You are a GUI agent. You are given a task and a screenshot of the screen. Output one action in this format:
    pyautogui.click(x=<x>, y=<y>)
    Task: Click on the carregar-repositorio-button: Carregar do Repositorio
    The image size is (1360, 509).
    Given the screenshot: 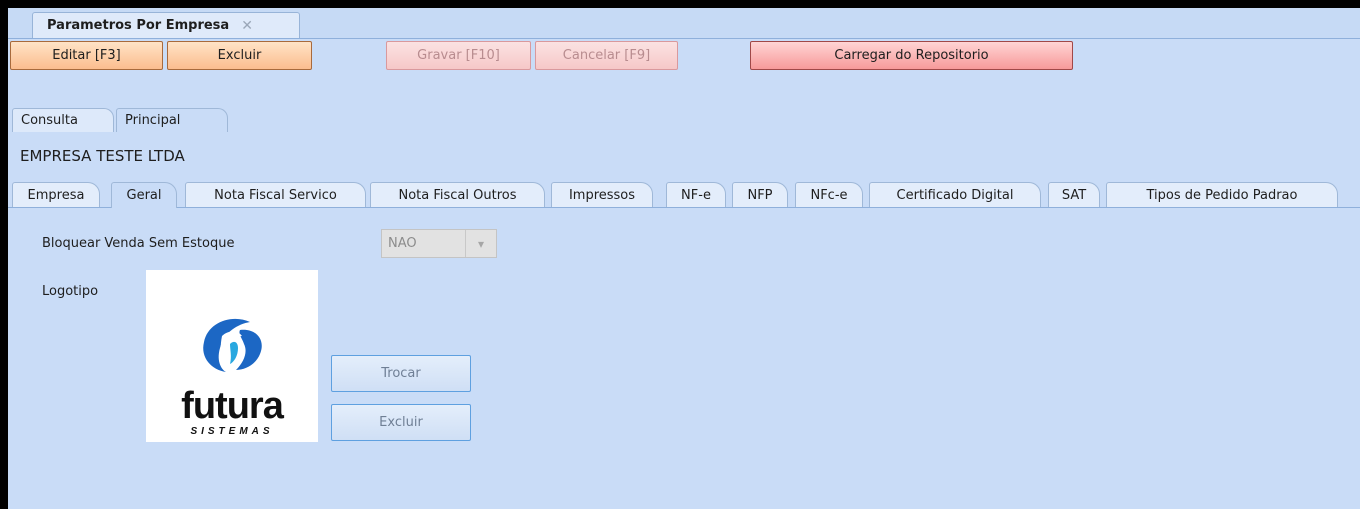 What is the action you would take?
    pyautogui.click(x=911, y=55)
    